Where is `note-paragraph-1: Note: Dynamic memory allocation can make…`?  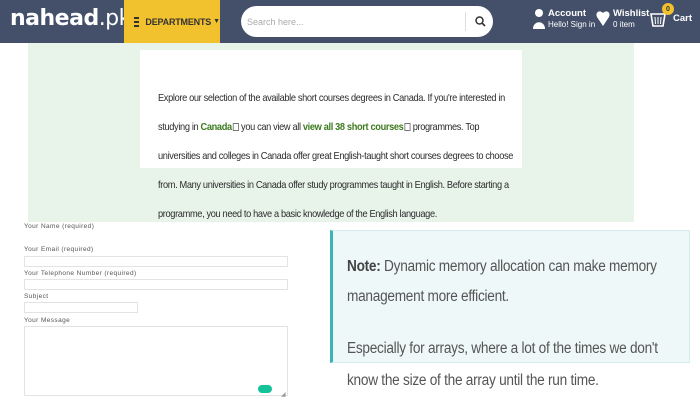 note-paragraph-1: Note: Dynamic memory allocation can make… is located at coordinates (516, 282).